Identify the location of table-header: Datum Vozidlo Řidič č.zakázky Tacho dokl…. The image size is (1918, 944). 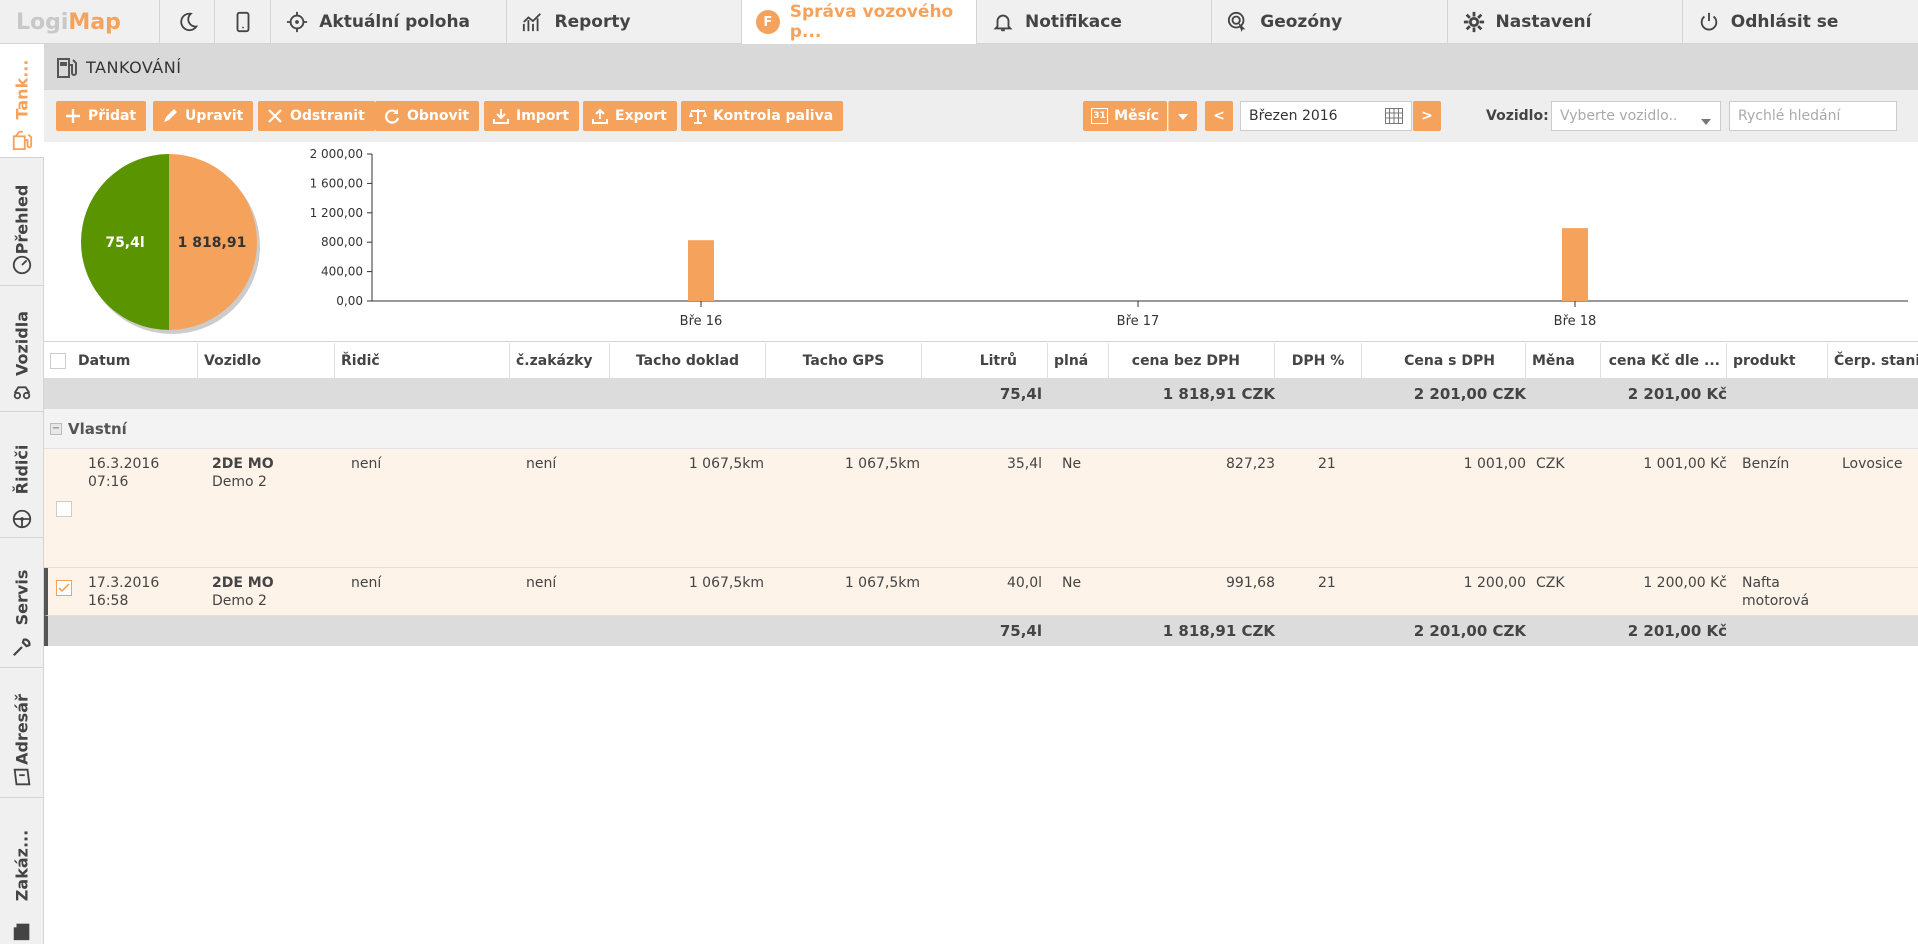
(981, 361).